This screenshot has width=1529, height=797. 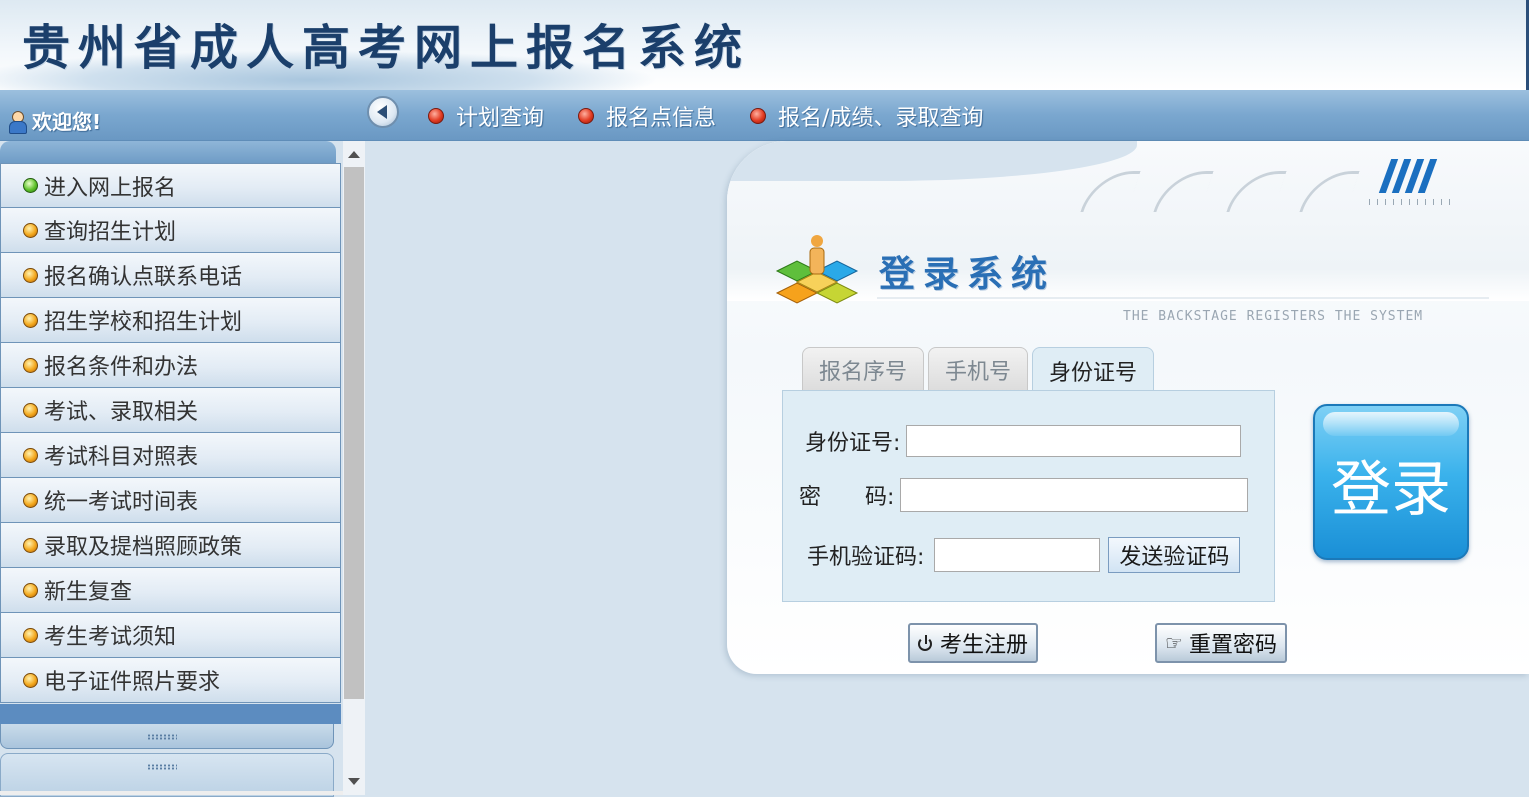 I want to click on top-navbar: 欢迎您! 计划查询 报名点信息 报名/成绩、录取查询, so click(x=764, y=115).